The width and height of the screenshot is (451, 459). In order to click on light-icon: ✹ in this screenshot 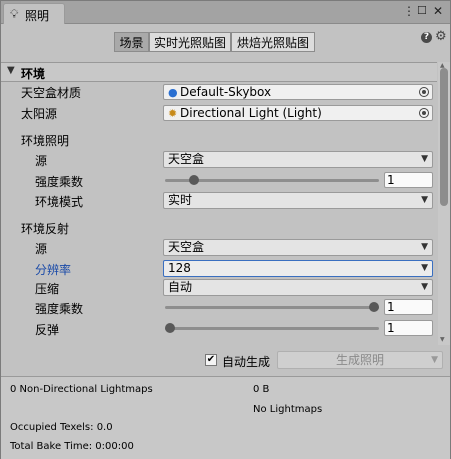, I will do `click(173, 113)`.